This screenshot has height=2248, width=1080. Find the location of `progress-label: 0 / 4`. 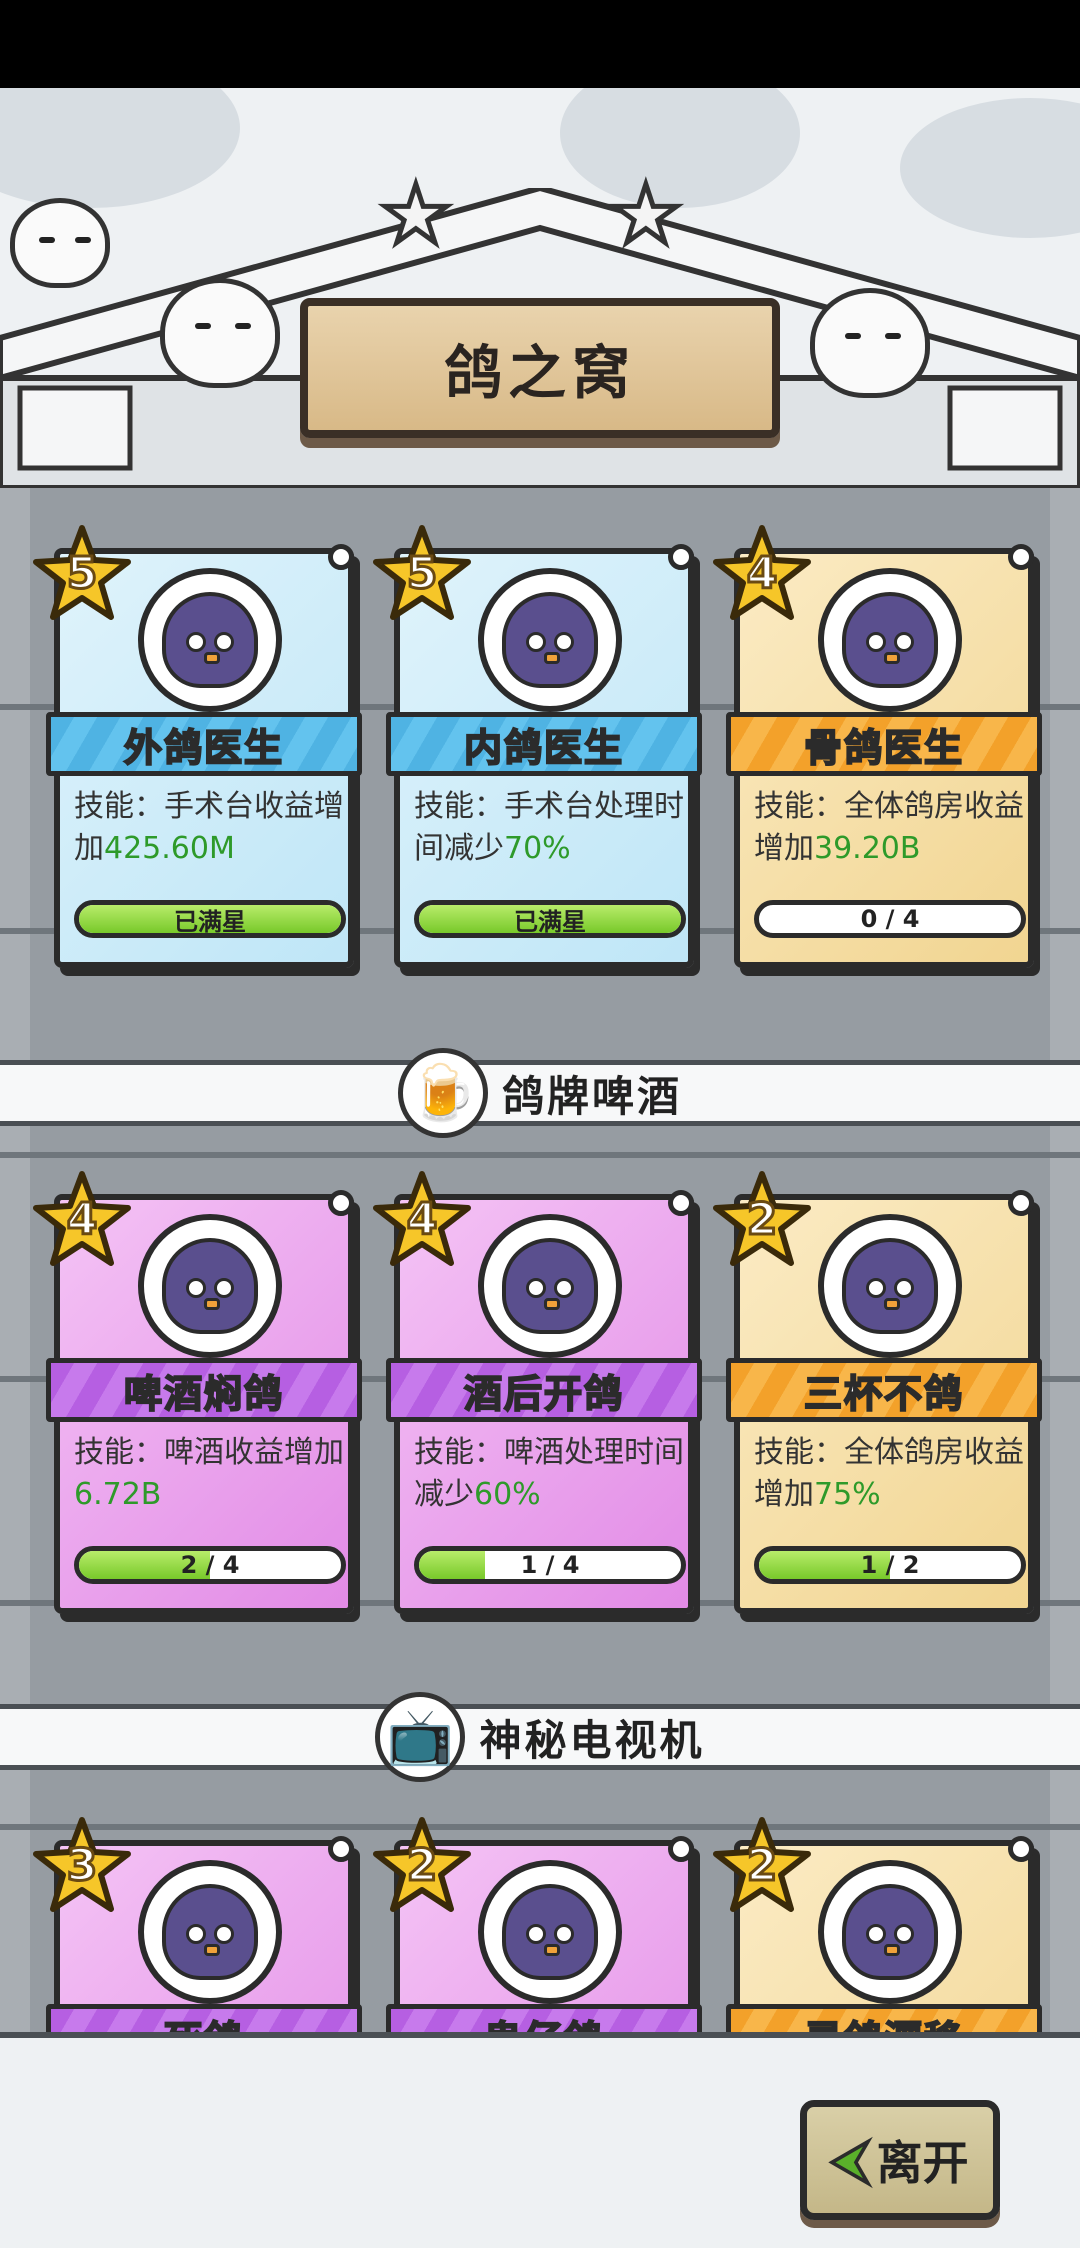

progress-label: 0 / 4 is located at coordinates (890, 919).